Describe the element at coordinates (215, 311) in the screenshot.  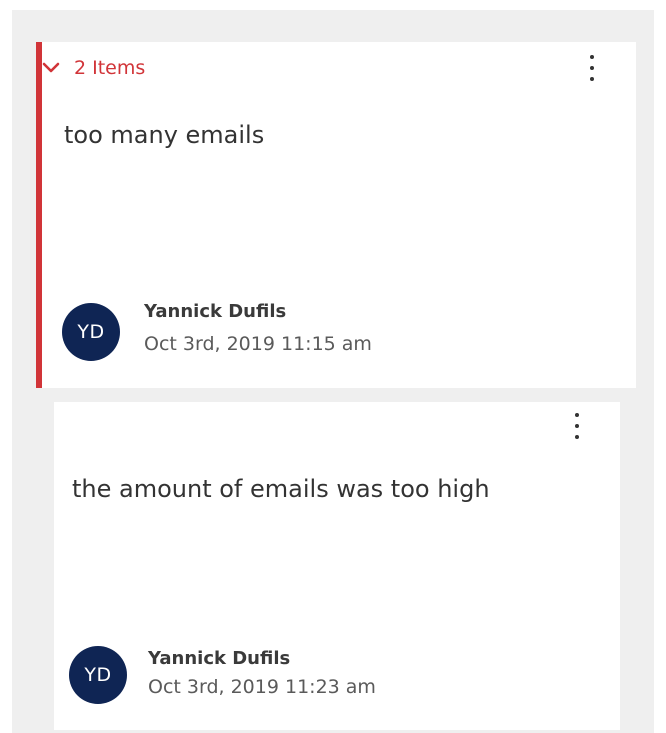
I see `main-comment-author: Yannick Dufils` at that location.